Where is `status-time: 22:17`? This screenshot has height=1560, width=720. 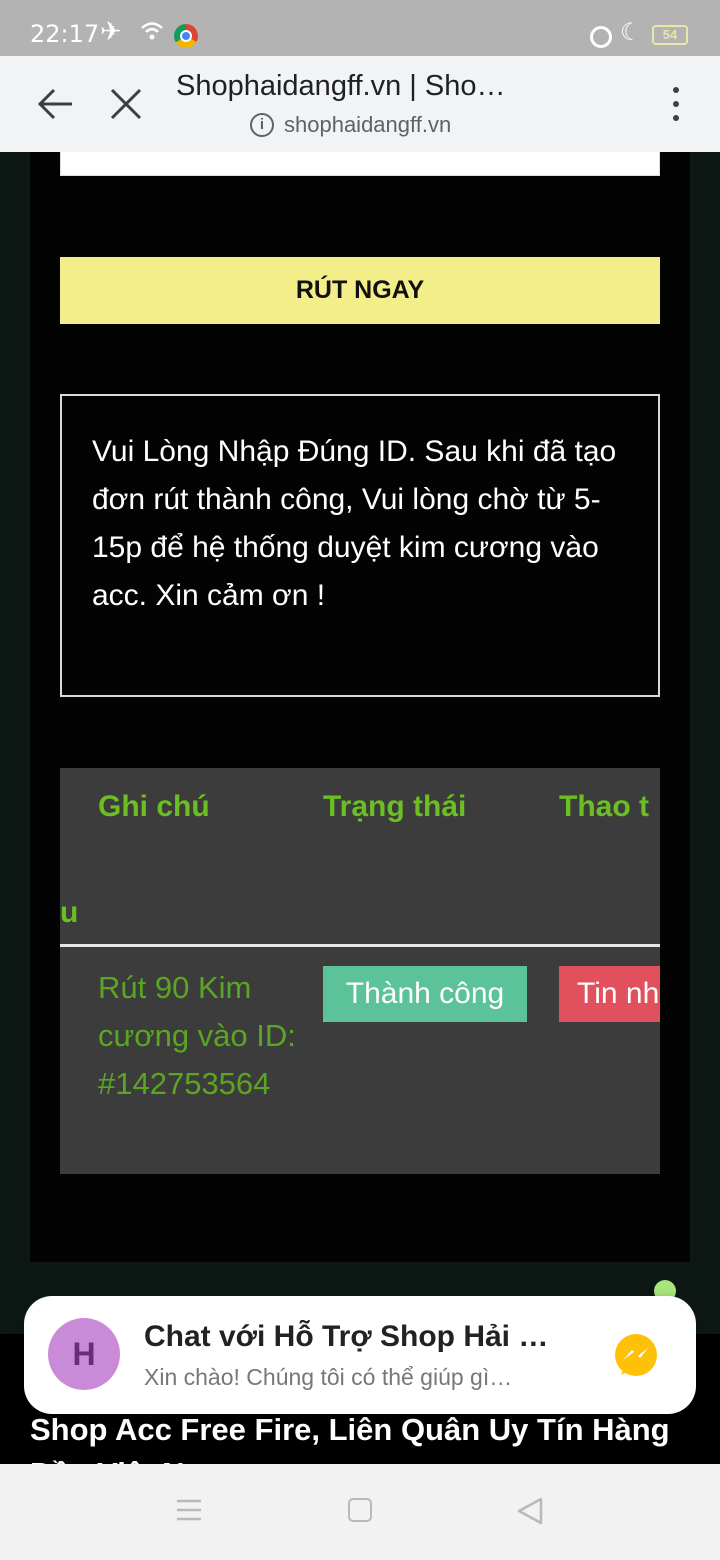 status-time: 22:17 is located at coordinates (65, 34).